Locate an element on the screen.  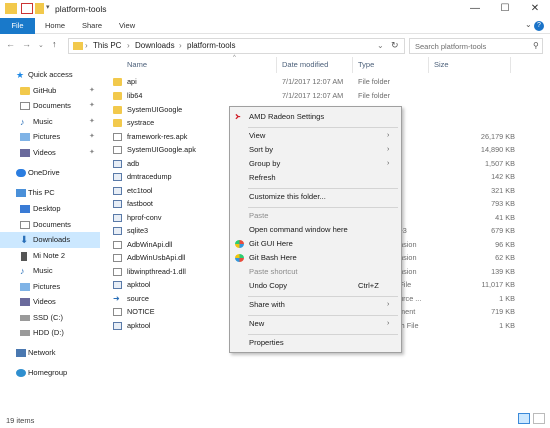
file-icon is located at coordinates (117, 150).